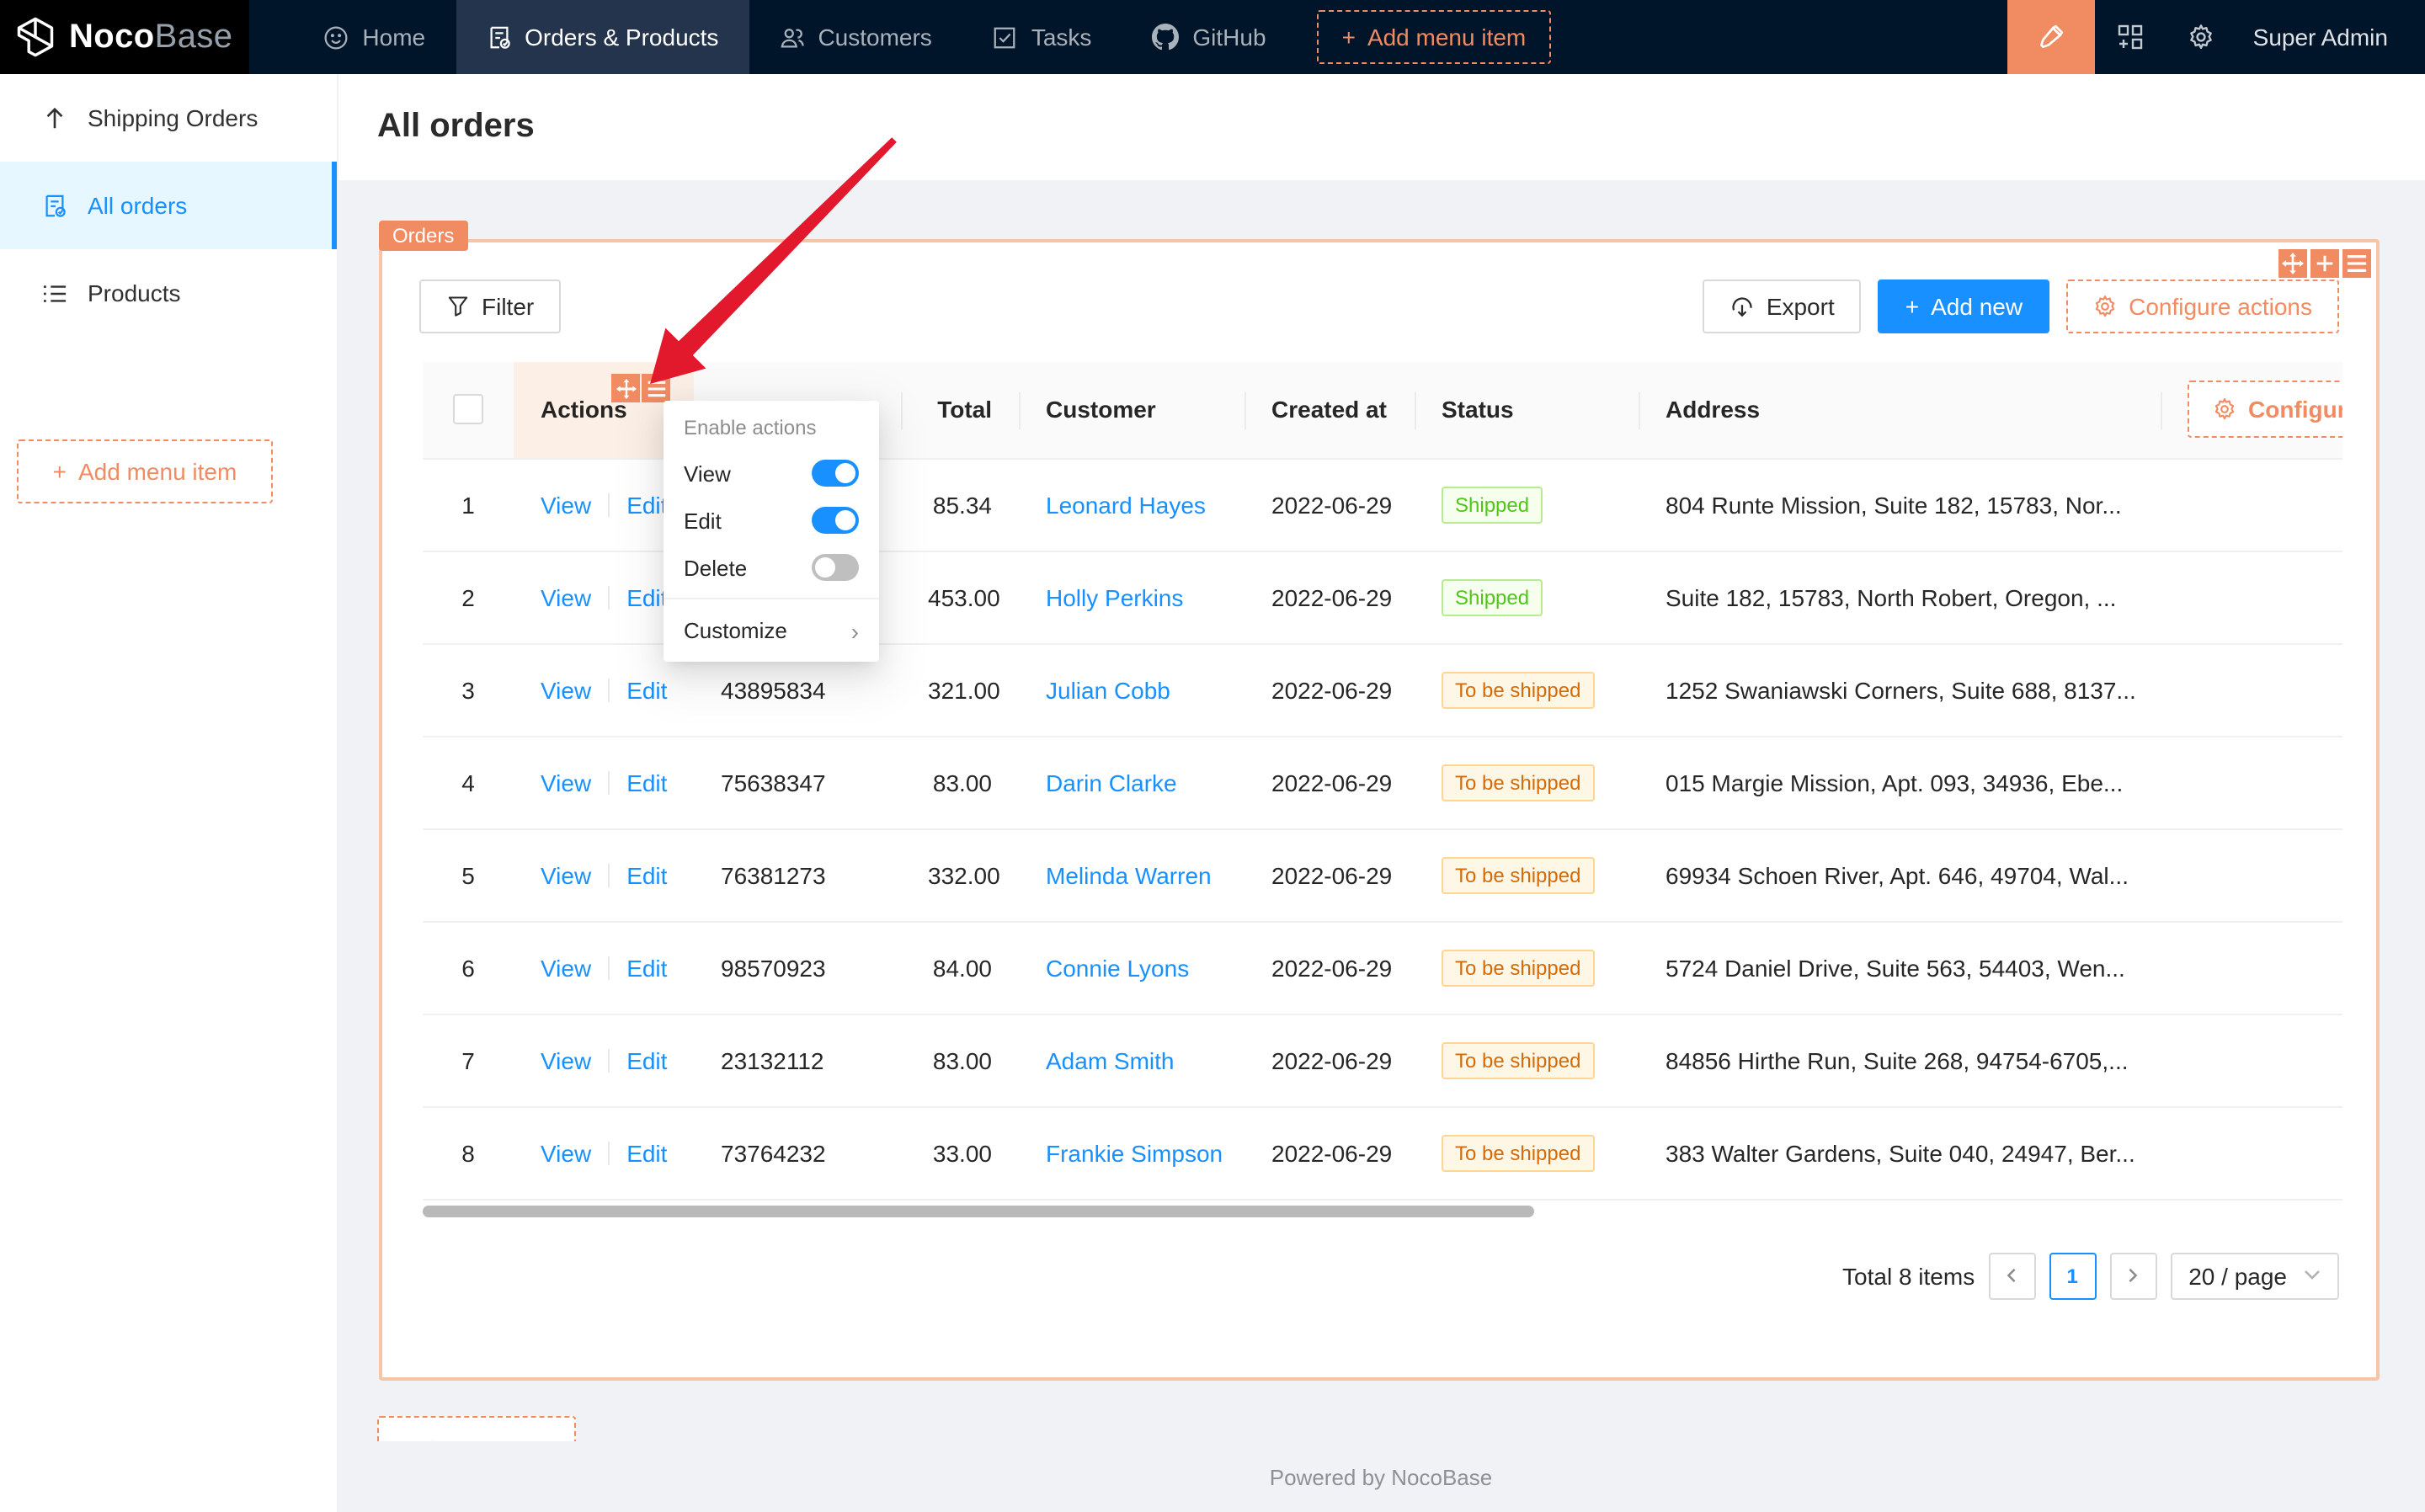  I want to click on row-actions: View Edit, so click(604, 1153).